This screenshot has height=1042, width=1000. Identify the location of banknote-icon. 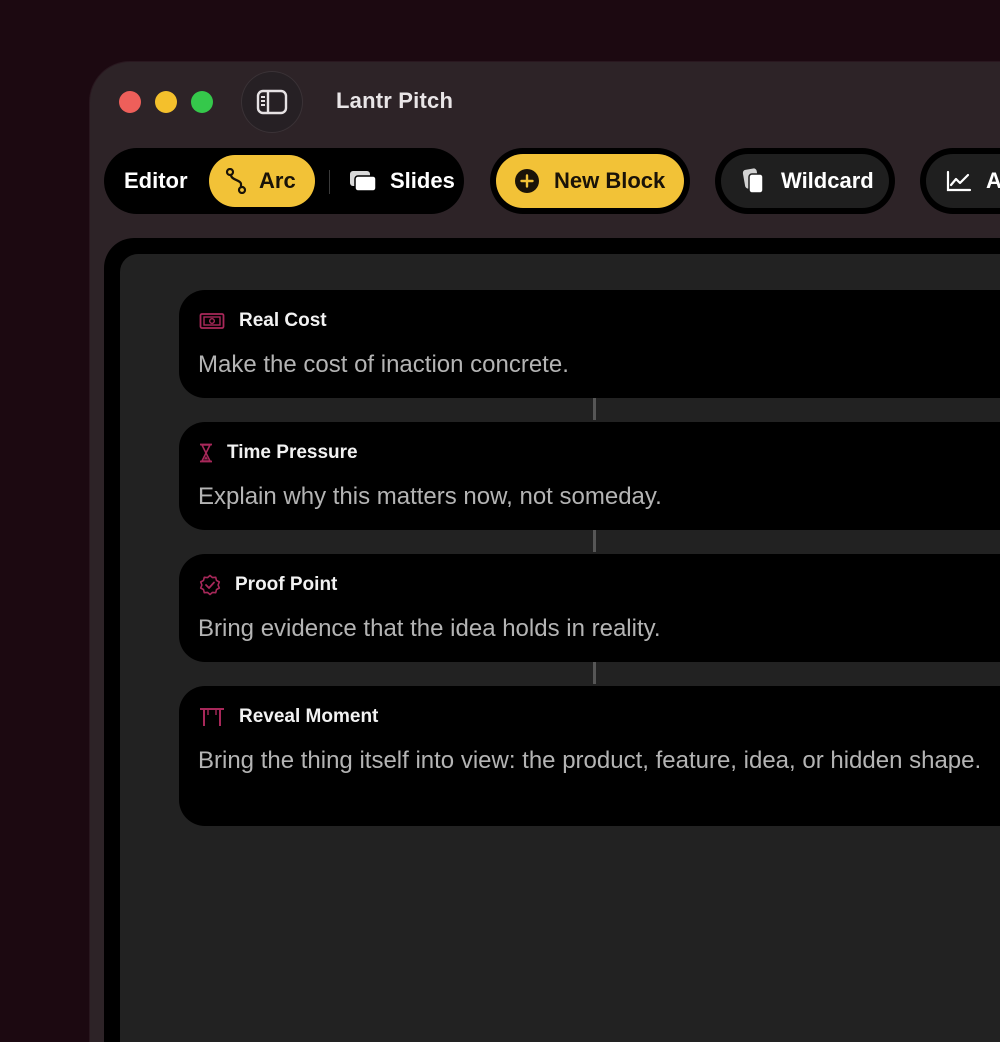
(212, 321).